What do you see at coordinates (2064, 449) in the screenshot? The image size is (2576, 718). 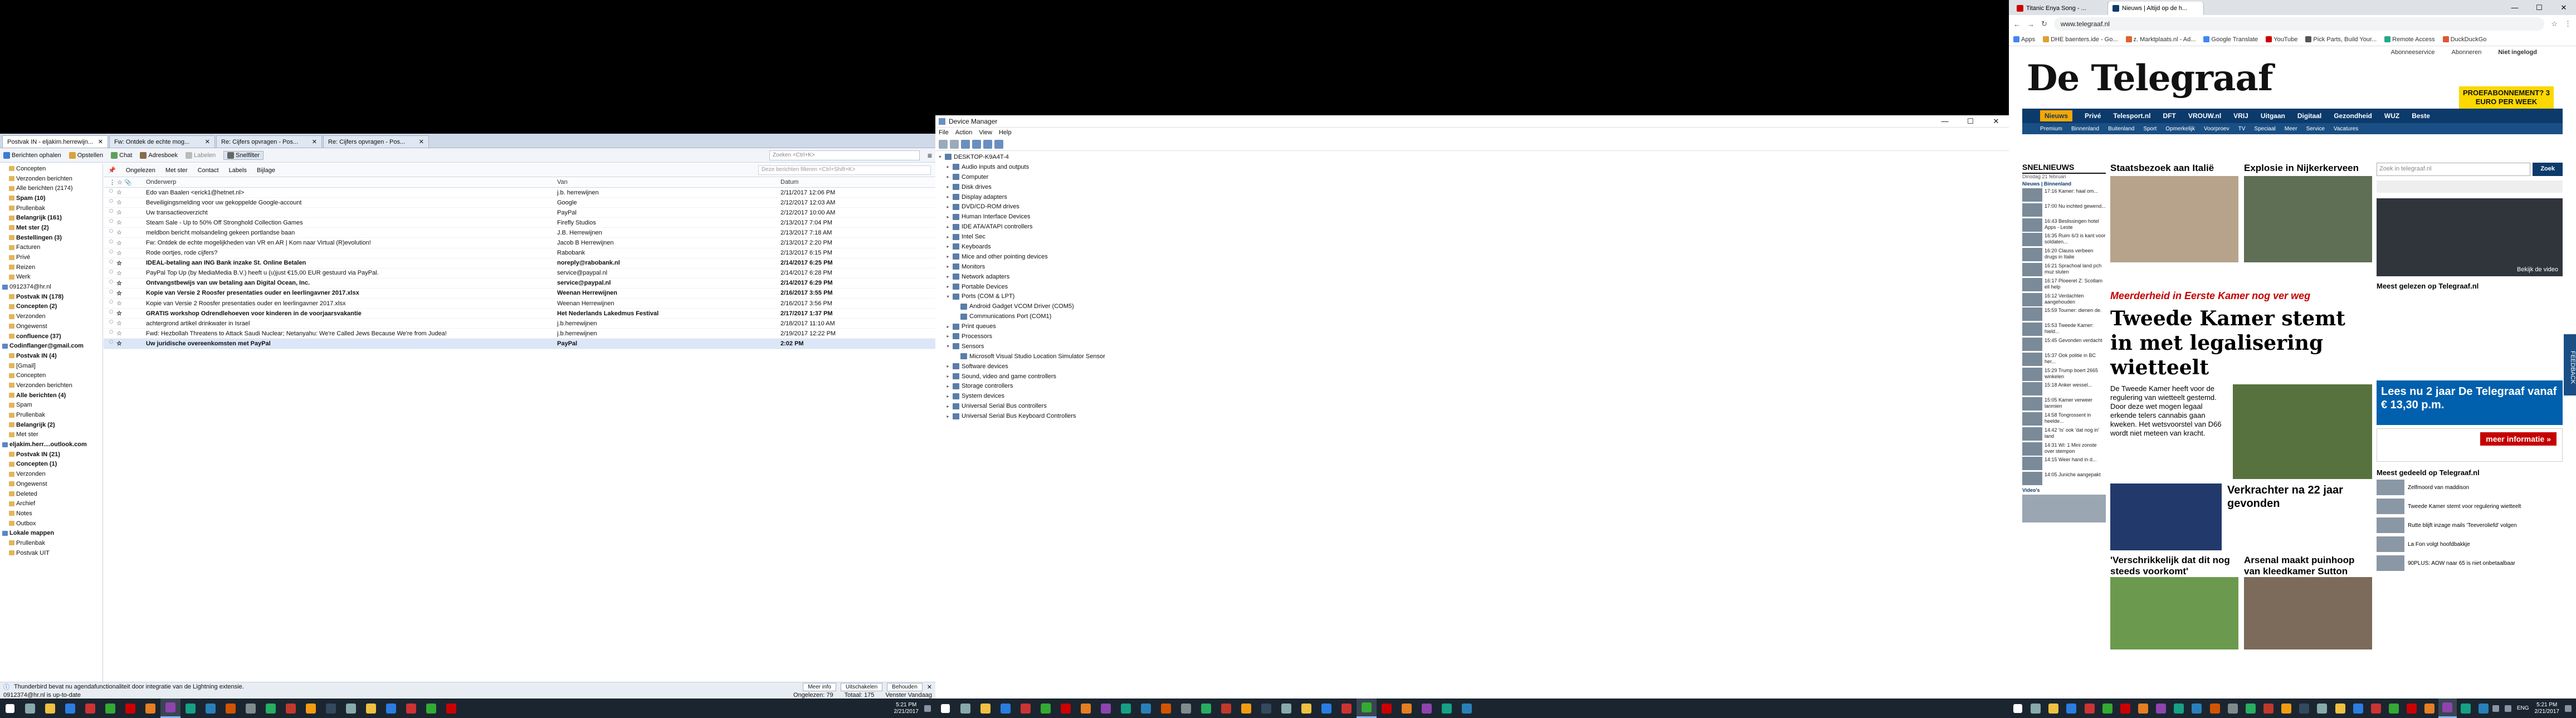 I see `snelnieuws-item: 14:31 Wi: 1 Mini zonste over stempon` at bounding box center [2064, 449].